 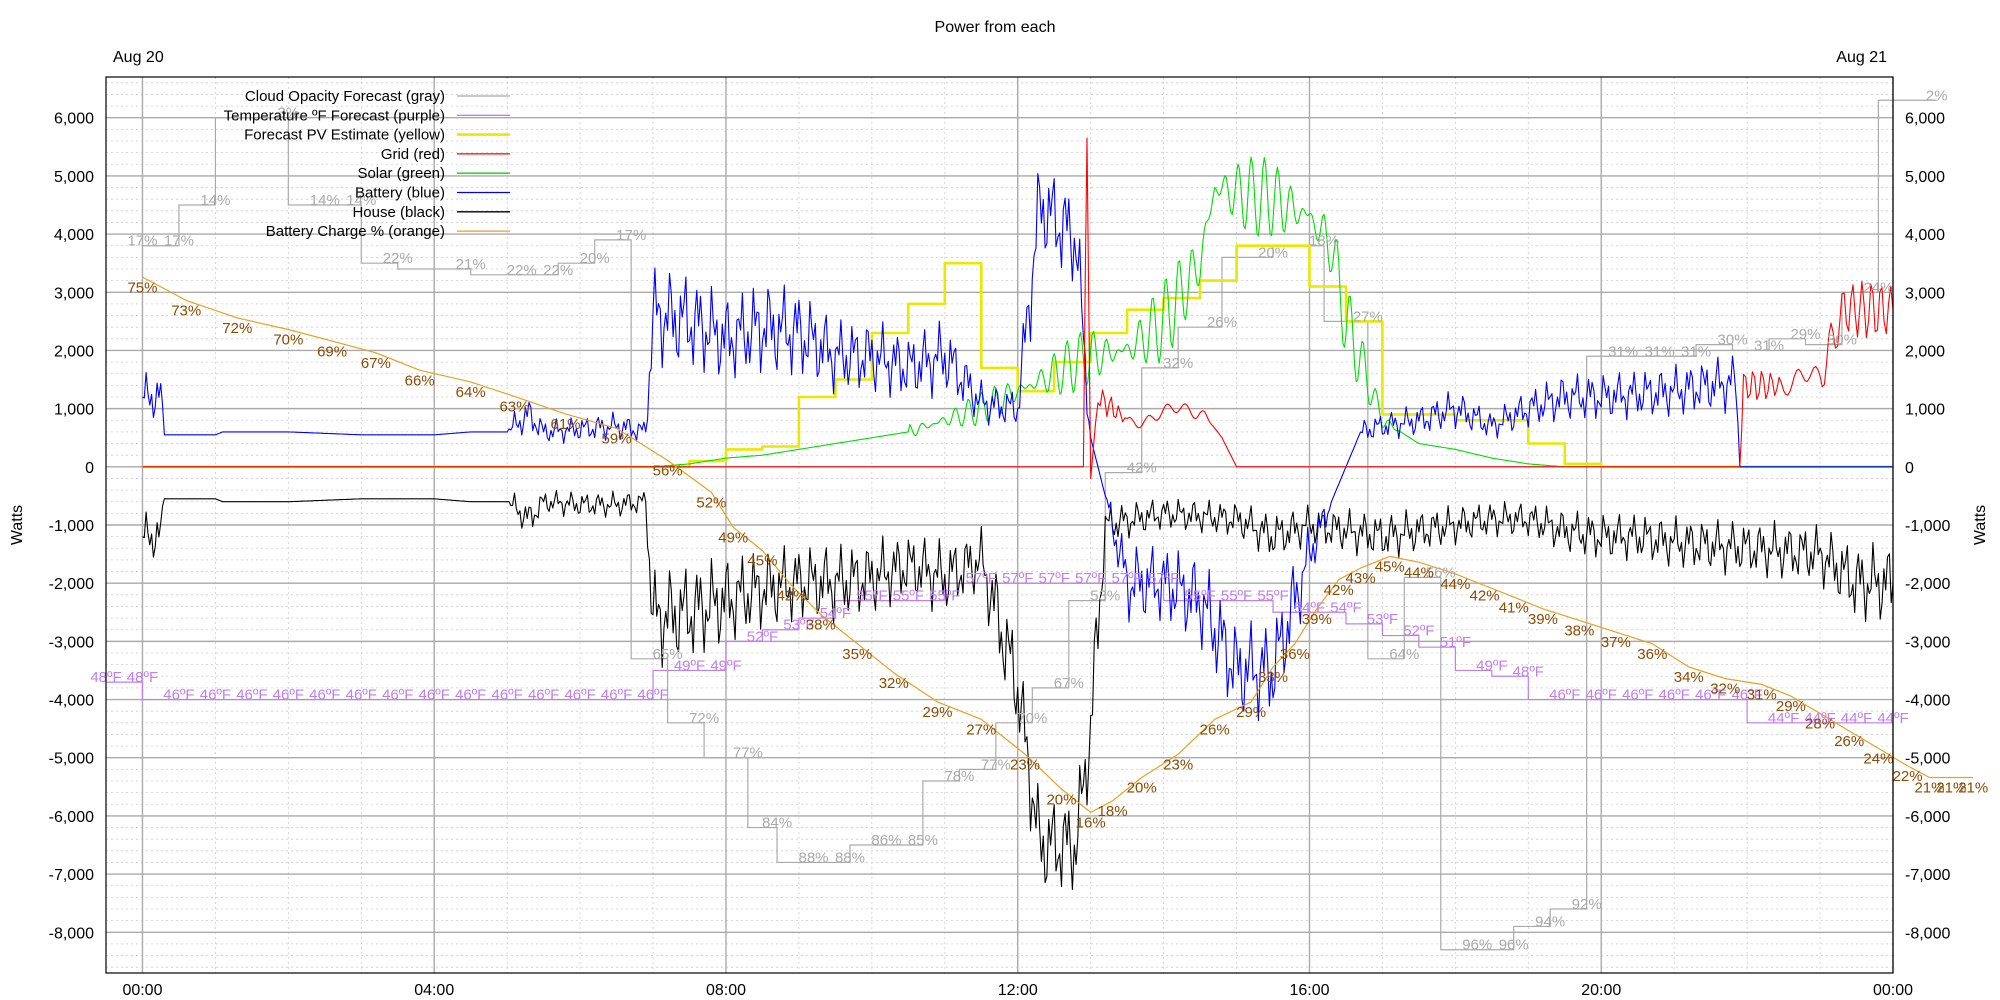 I want to click on y-tick-label-right: -6,000, so click(x=1927, y=817).